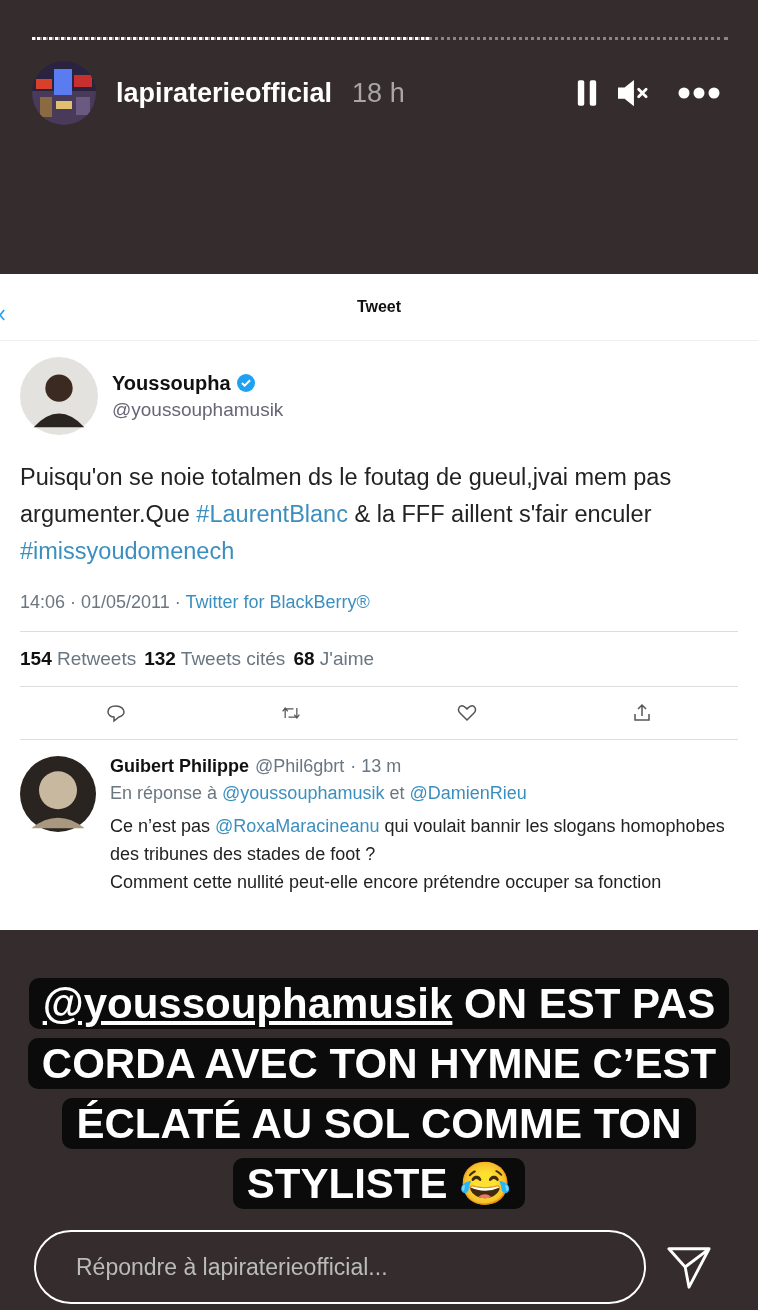 The width and height of the screenshot is (758, 1310). Describe the element at coordinates (101, 602) in the screenshot. I see `tweet-timestamp: 14:06 · 01/05/2011 ·` at that location.